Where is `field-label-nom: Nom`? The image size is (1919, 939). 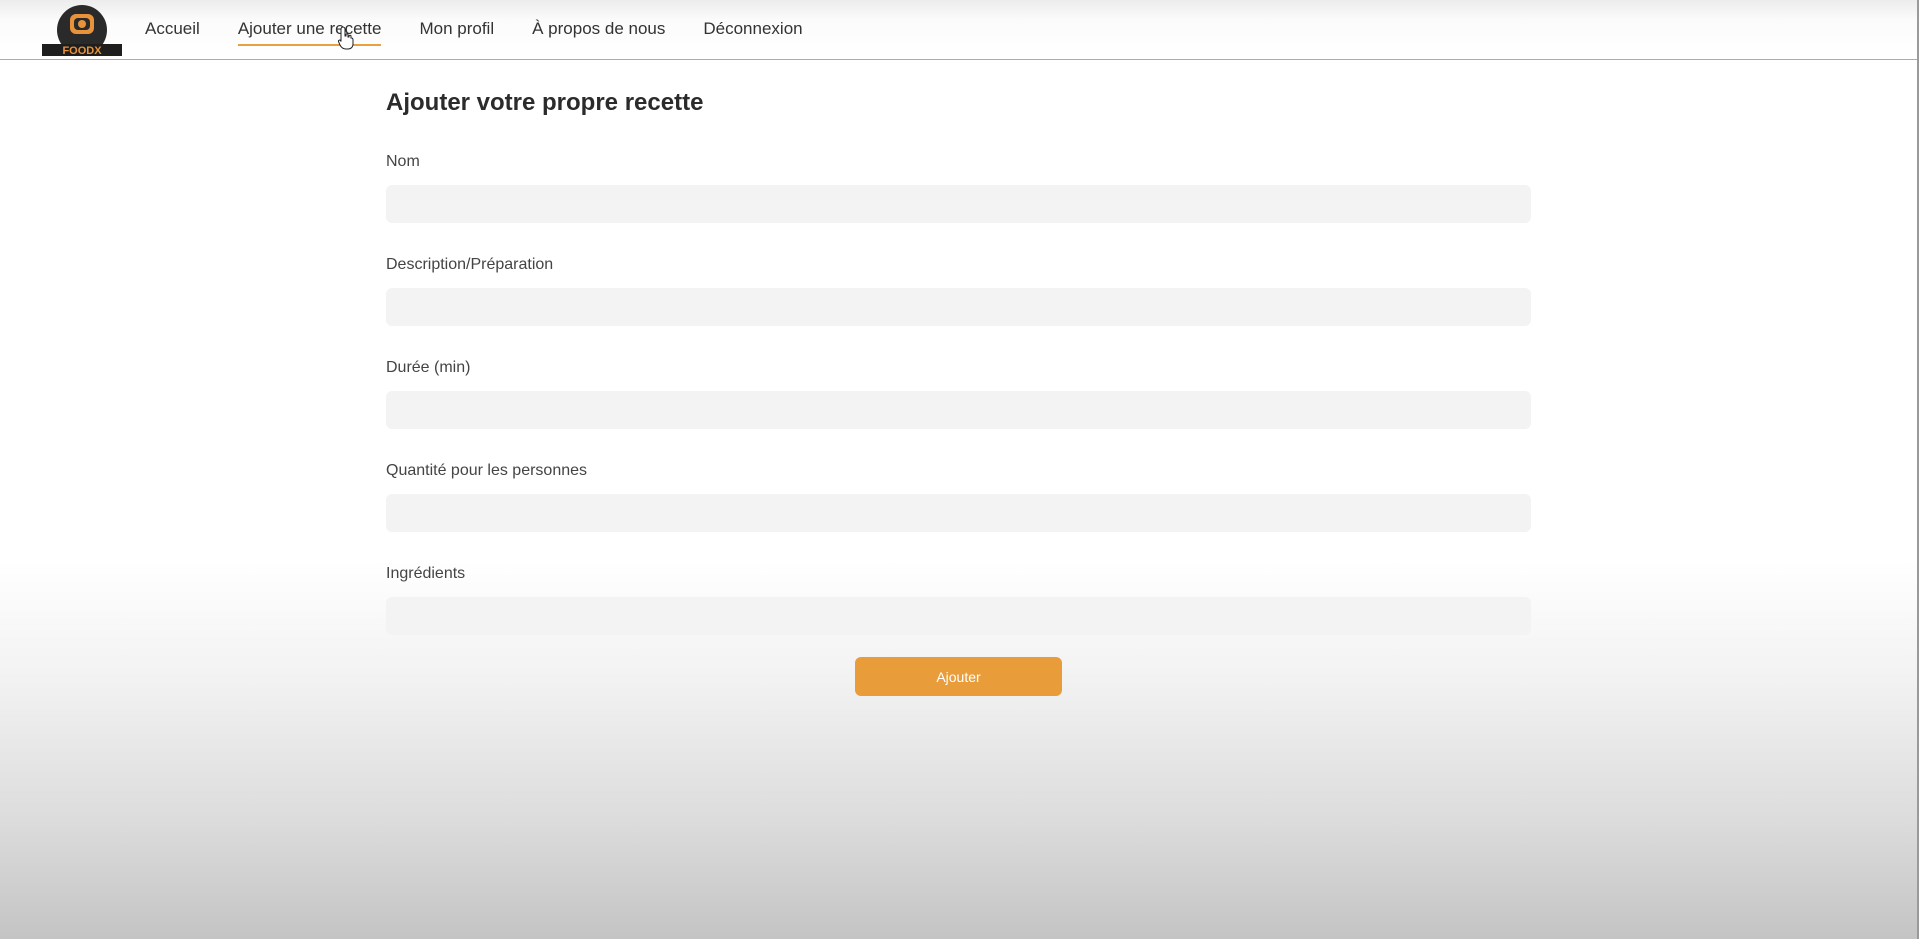
field-label-nom: Nom is located at coordinates (403, 161).